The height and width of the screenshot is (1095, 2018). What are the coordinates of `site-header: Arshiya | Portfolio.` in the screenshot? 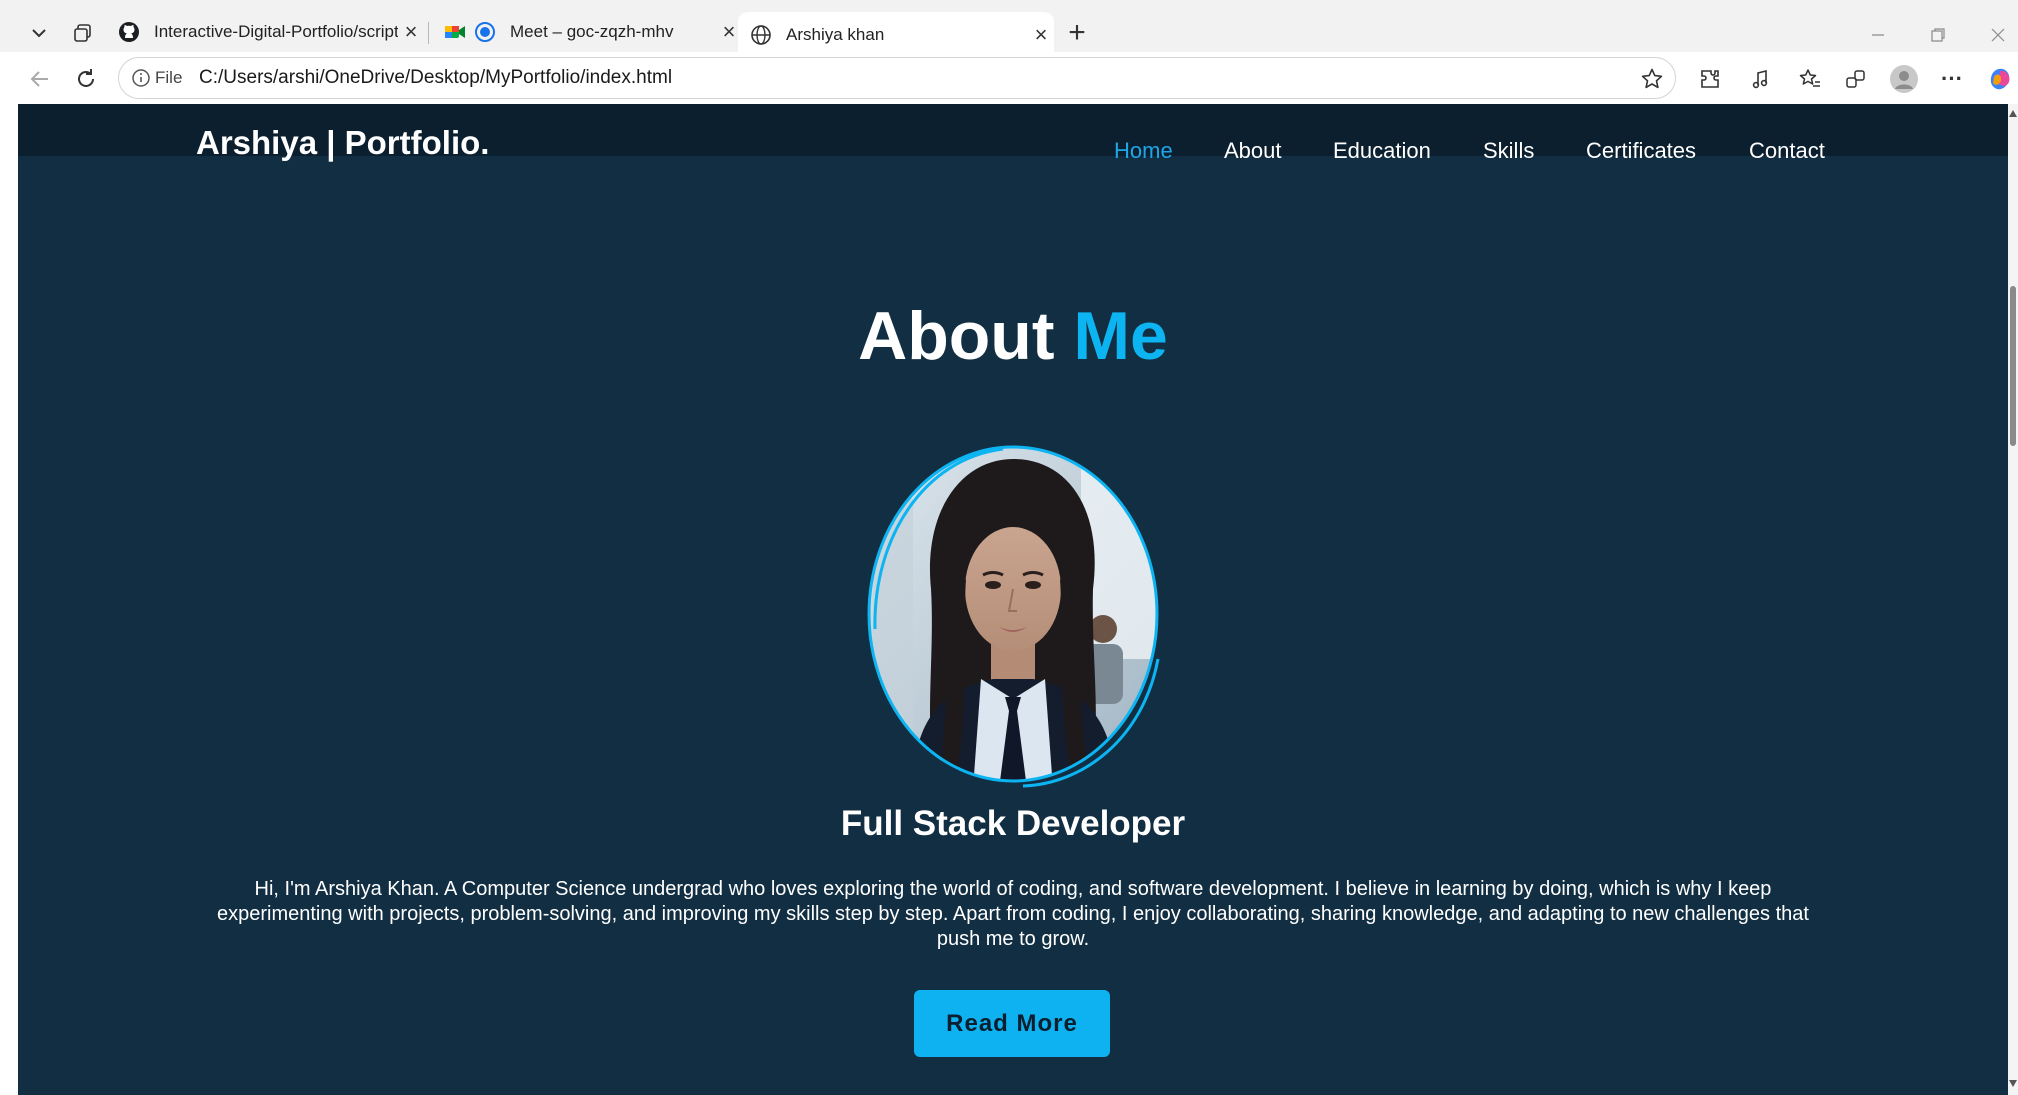 It's located at (1013, 132).